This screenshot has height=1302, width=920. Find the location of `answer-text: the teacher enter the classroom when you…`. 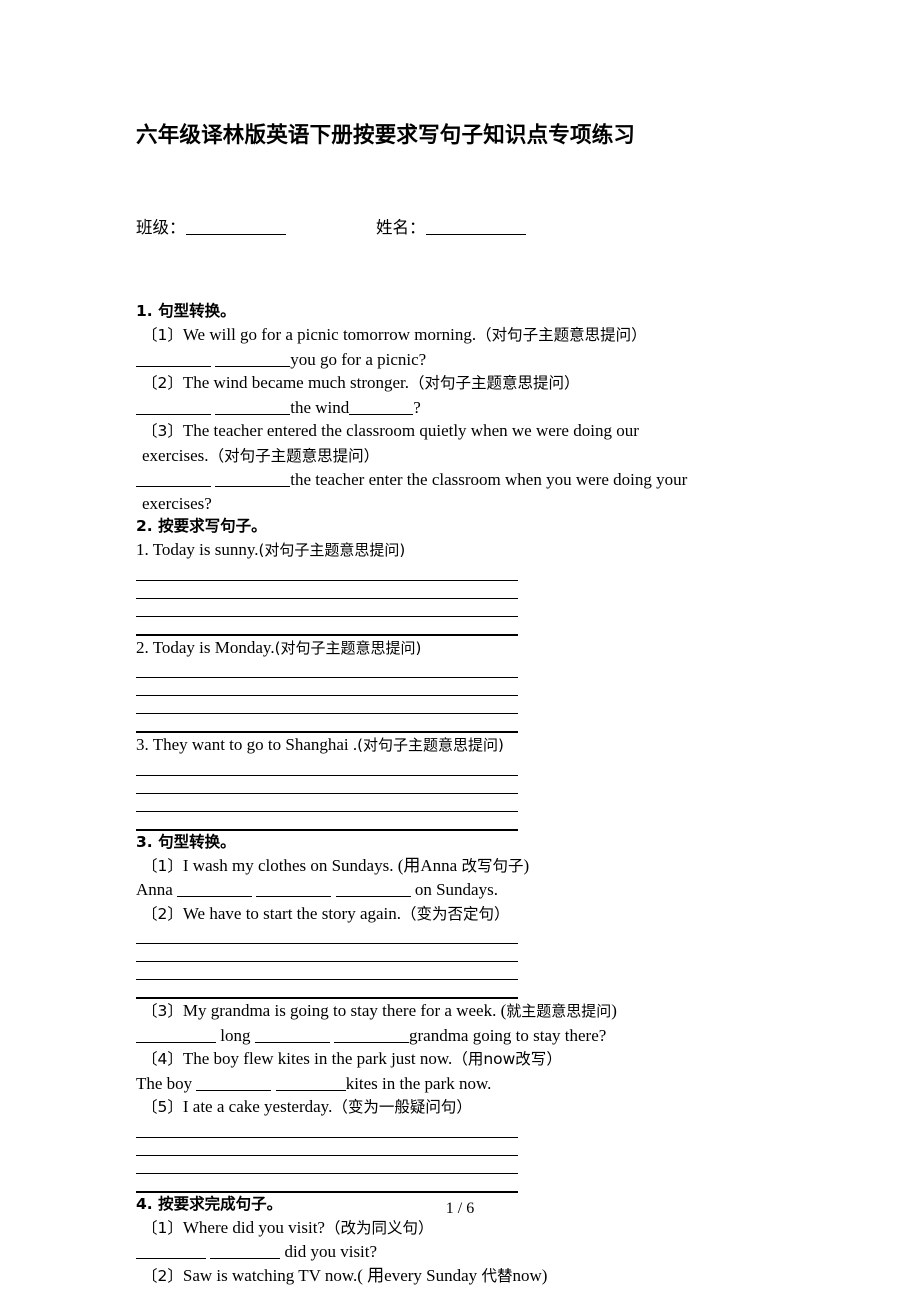

answer-text: the teacher enter the classroom when you… is located at coordinates (489, 479).